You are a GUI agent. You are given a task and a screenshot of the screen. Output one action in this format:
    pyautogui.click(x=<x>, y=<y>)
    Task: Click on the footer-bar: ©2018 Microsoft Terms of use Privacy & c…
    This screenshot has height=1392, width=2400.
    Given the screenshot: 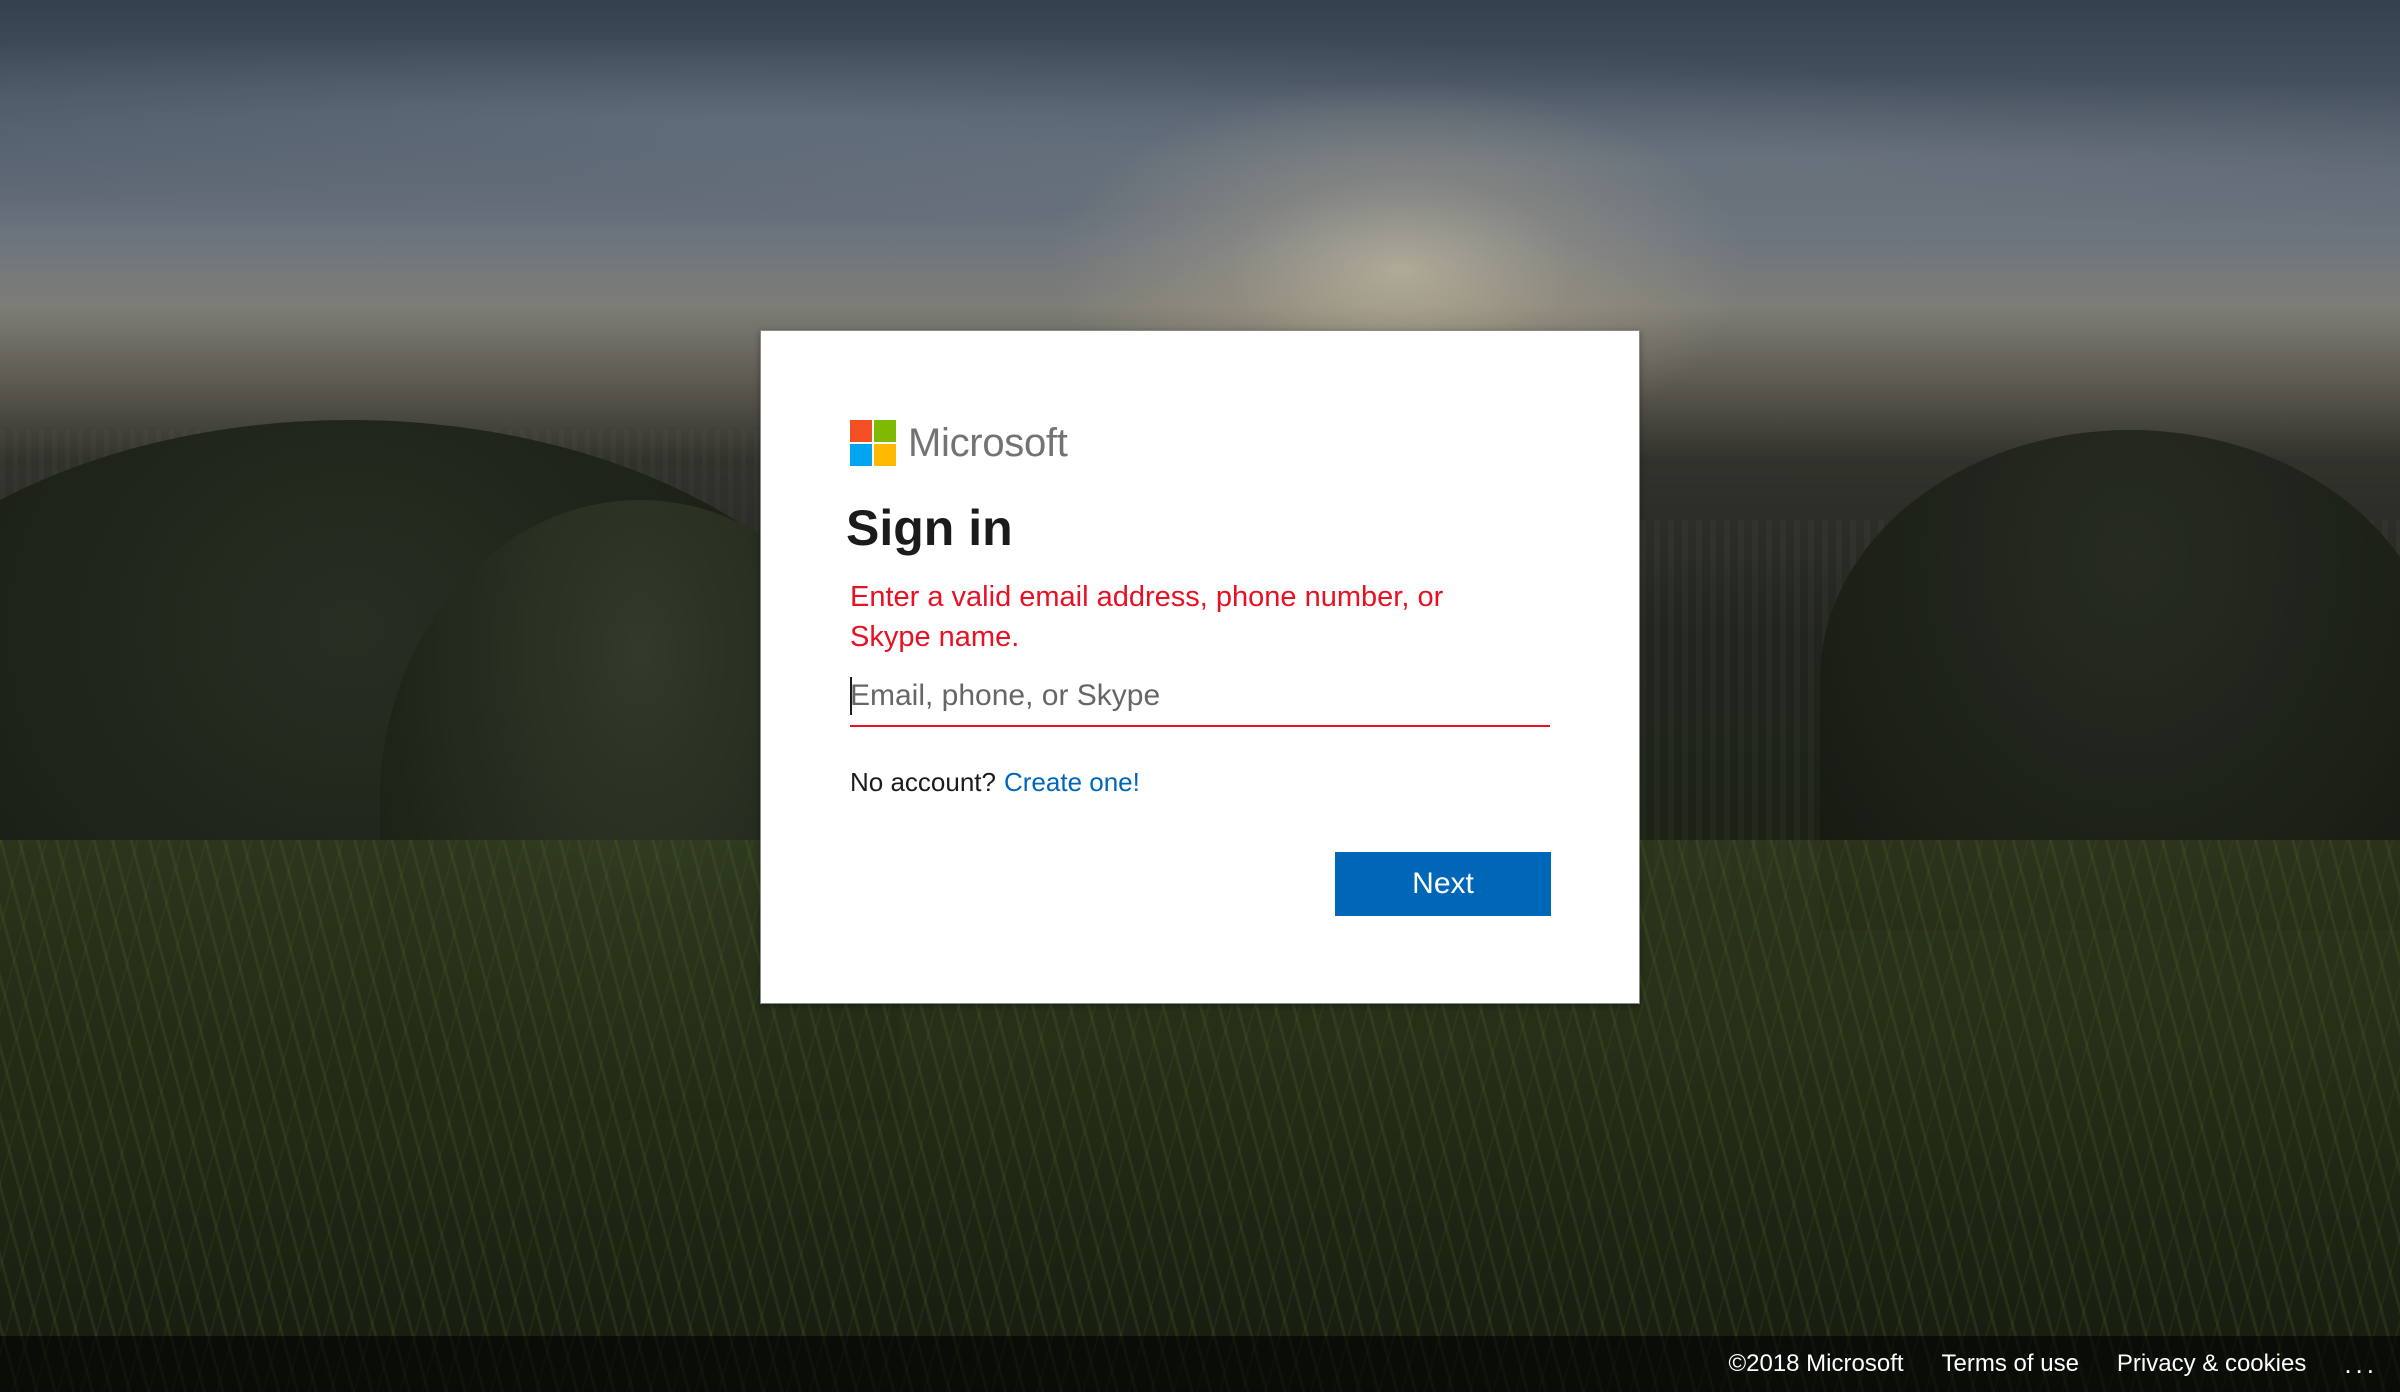 What is the action you would take?
    pyautogui.click(x=1200, y=1364)
    